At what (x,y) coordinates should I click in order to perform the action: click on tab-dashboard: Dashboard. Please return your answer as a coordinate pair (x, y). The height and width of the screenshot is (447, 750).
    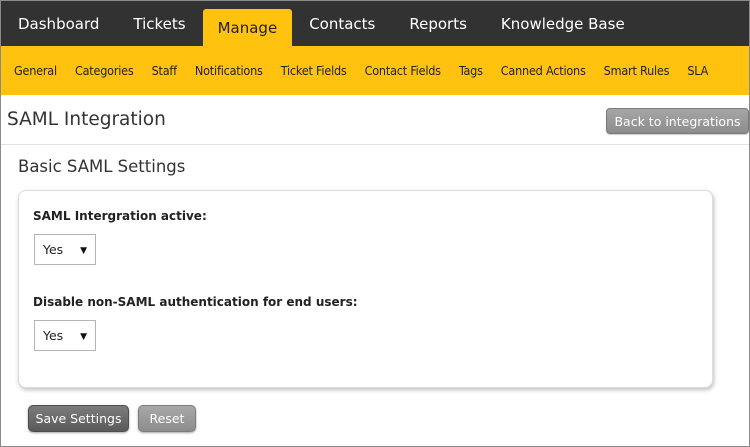
    Looking at the image, I should click on (58, 23).